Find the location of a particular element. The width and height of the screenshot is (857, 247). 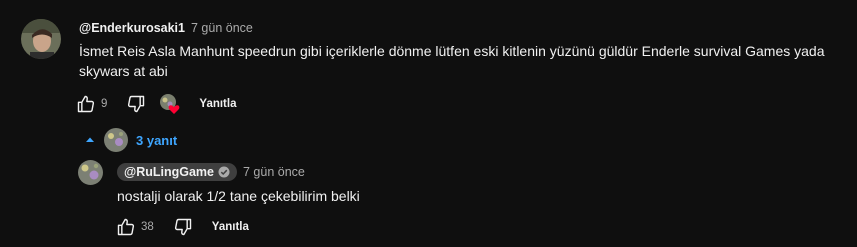

comment-text-line2: skywars at abi is located at coordinates (123, 71).